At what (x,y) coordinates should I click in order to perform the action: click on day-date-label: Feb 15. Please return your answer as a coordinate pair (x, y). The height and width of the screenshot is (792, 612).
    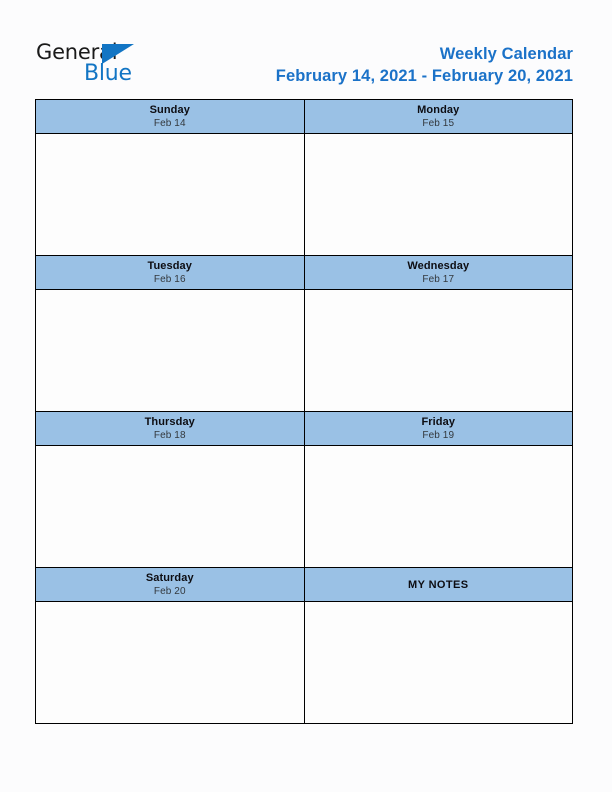
    Looking at the image, I should click on (438, 123).